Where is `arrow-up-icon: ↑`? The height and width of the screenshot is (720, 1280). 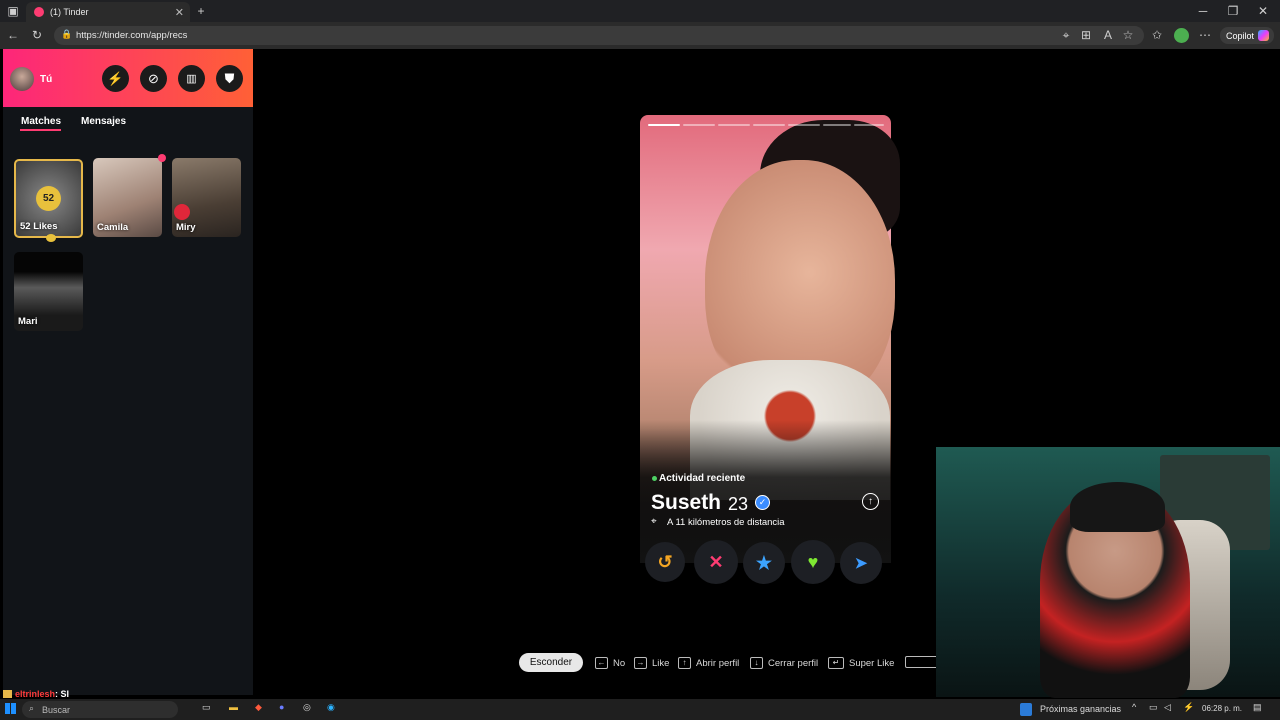 arrow-up-icon: ↑ is located at coordinates (684, 663).